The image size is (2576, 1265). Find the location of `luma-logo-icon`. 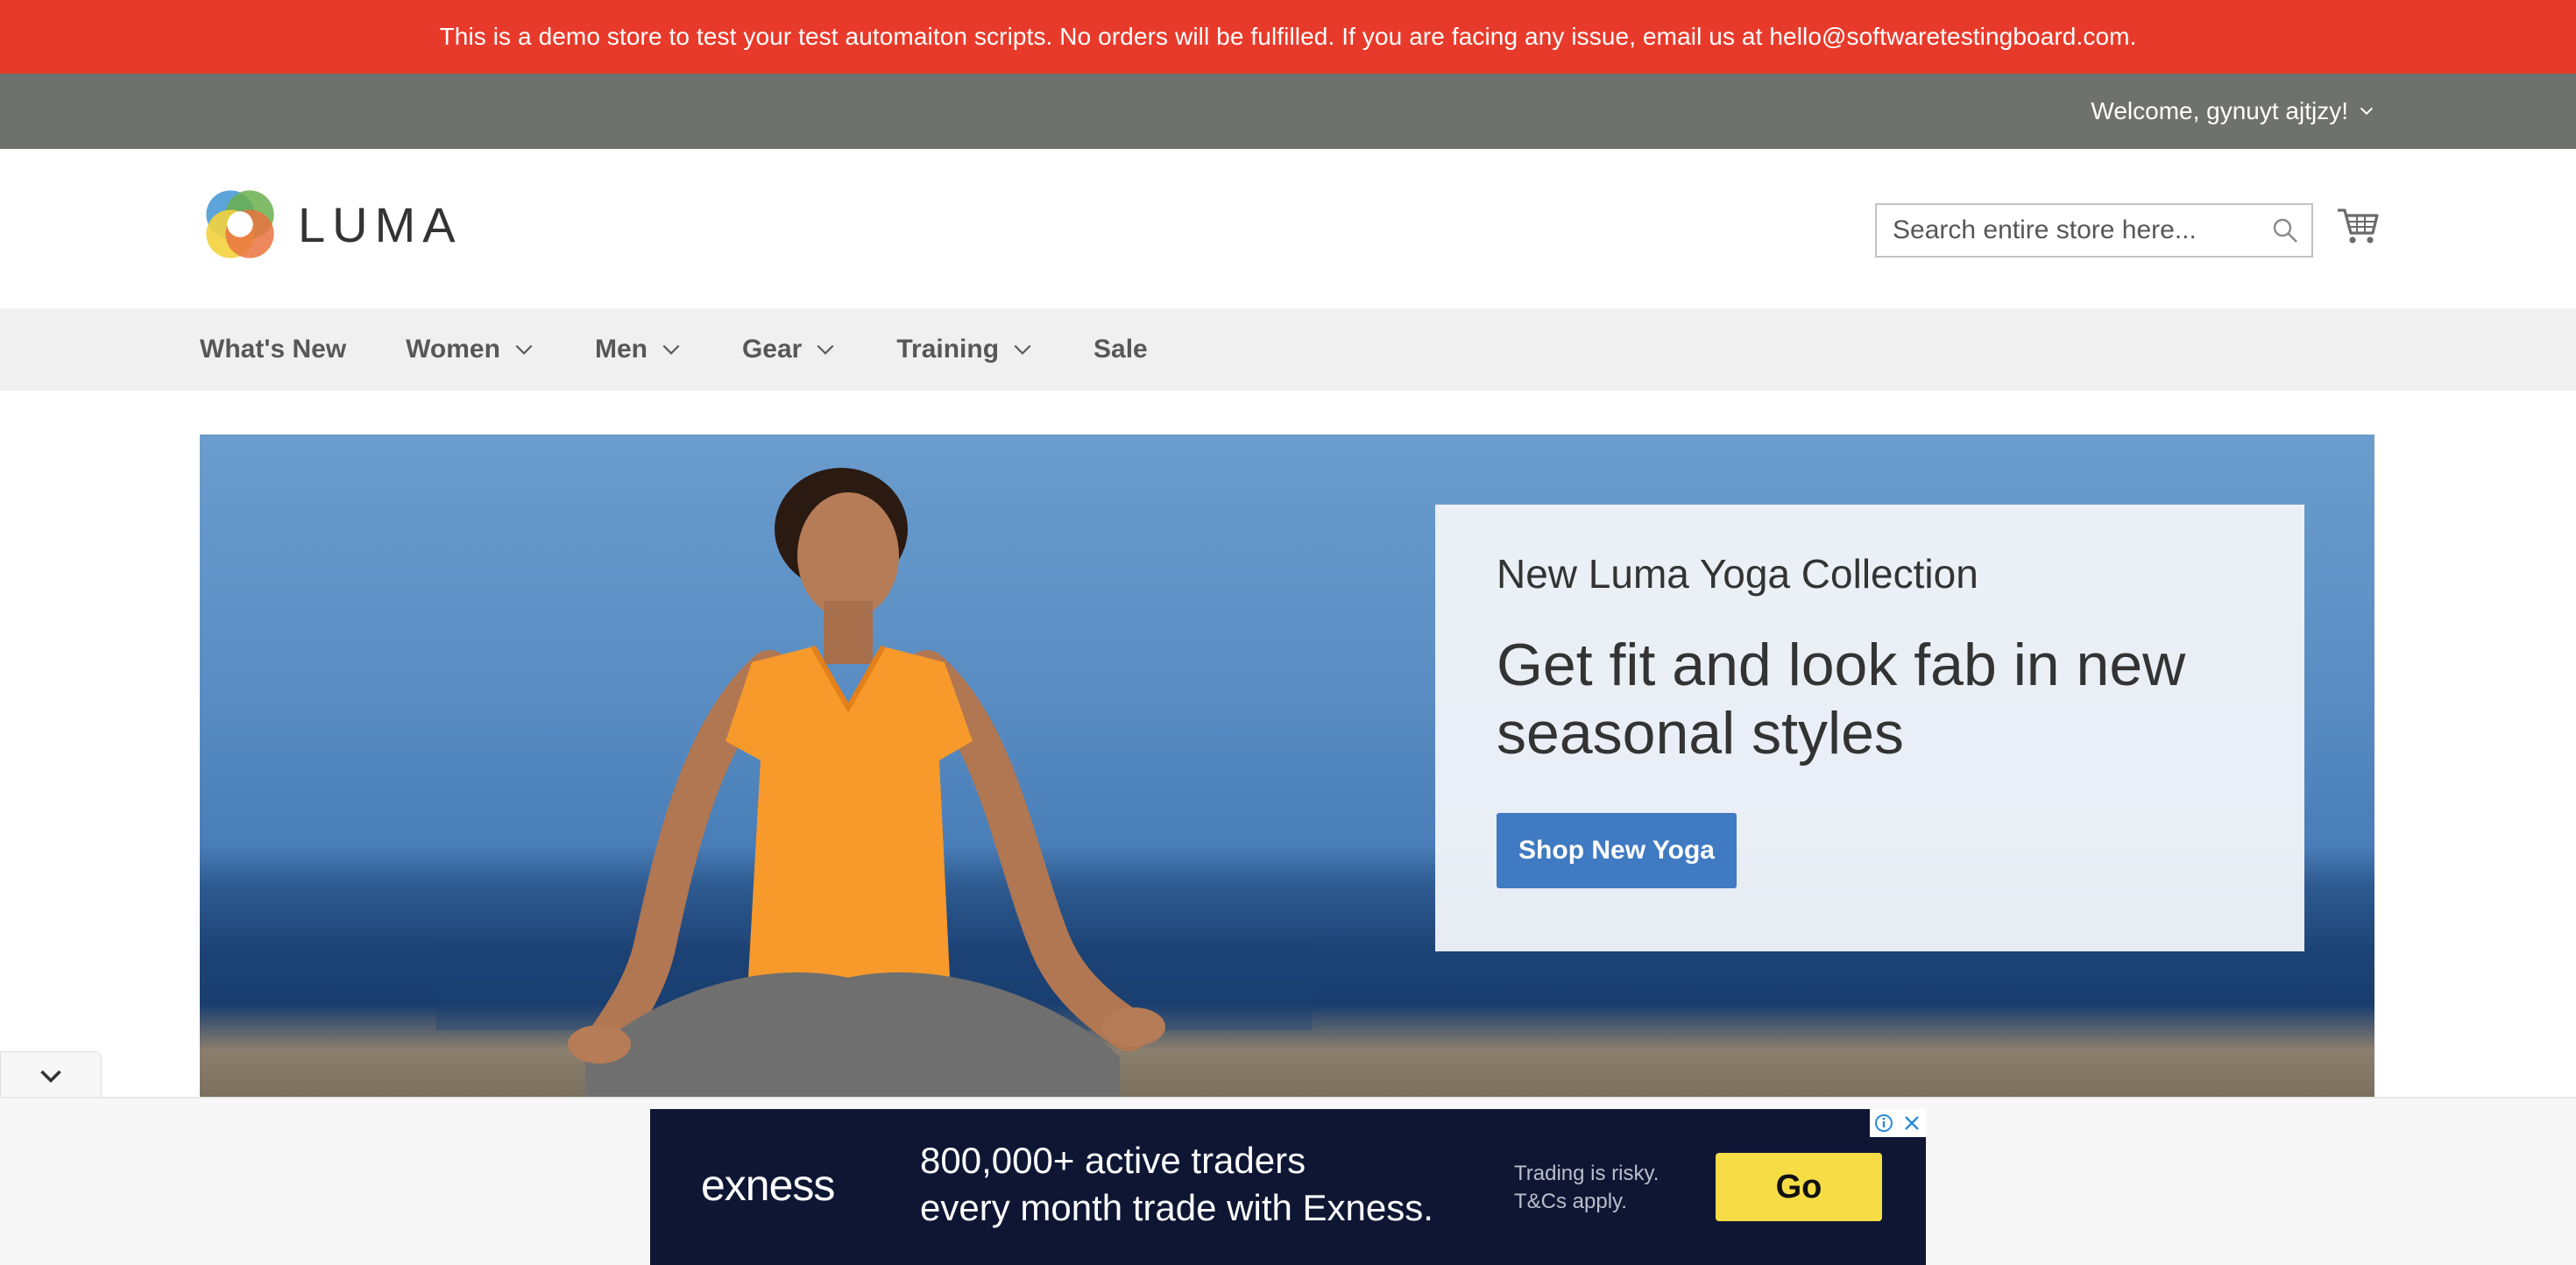

luma-logo-icon is located at coordinates (240, 224).